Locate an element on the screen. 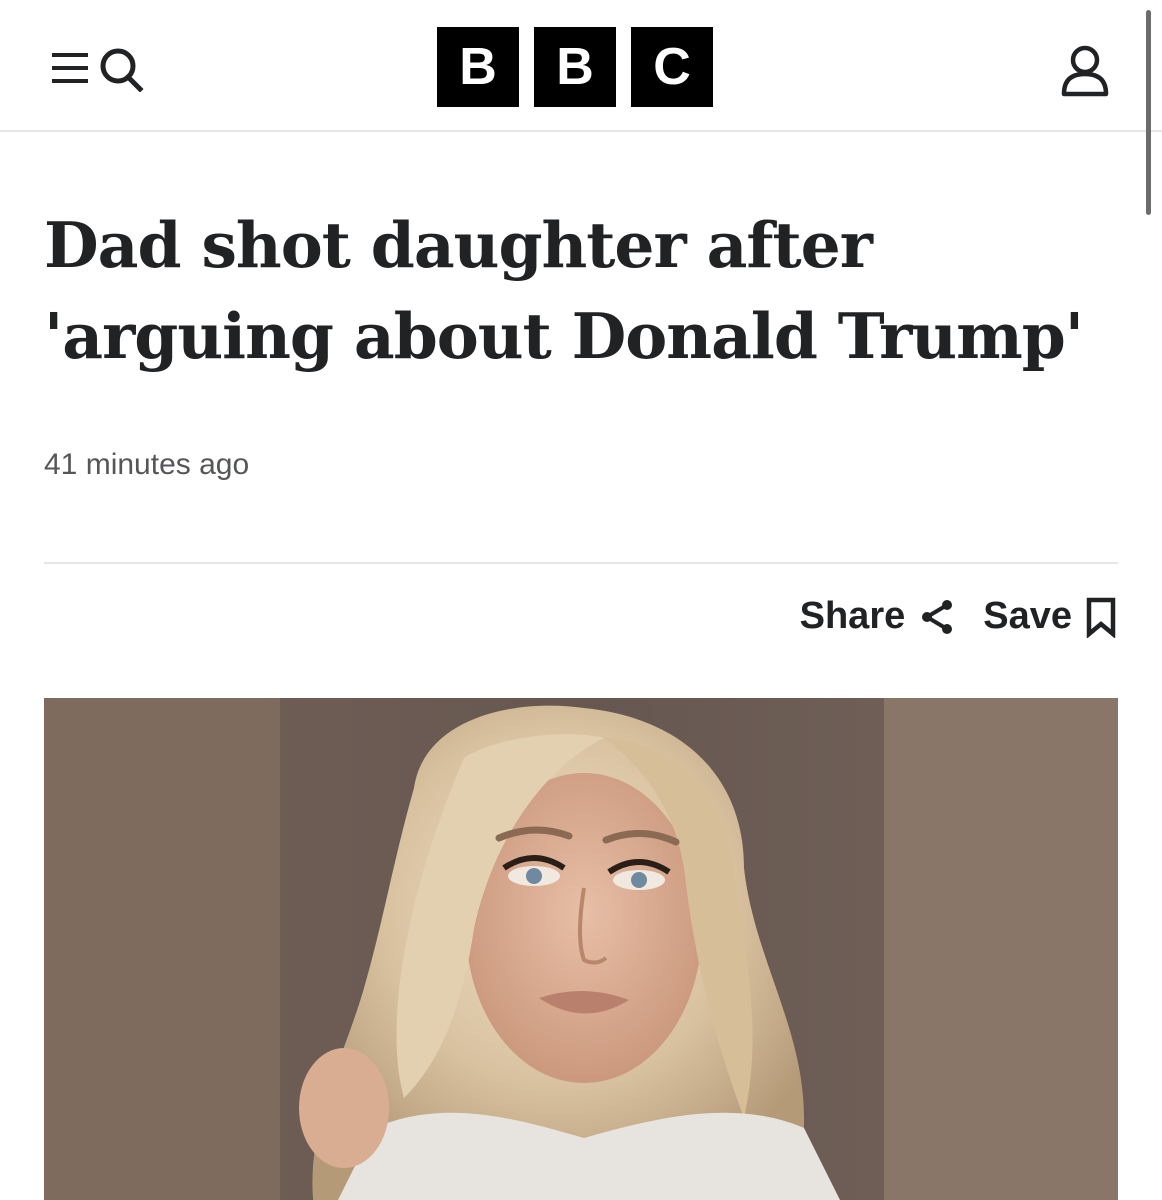 The width and height of the screenshot is (1162, 1200). bookmark-icon is located at coordinates (1101, 617).